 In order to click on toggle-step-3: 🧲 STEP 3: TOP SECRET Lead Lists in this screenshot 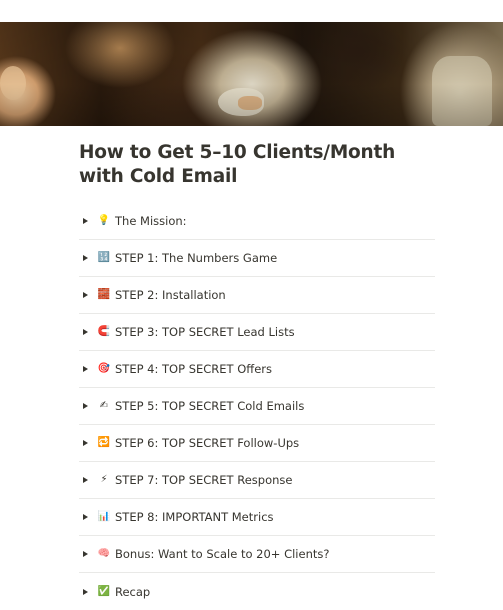, I will do `click(257, 332)`.